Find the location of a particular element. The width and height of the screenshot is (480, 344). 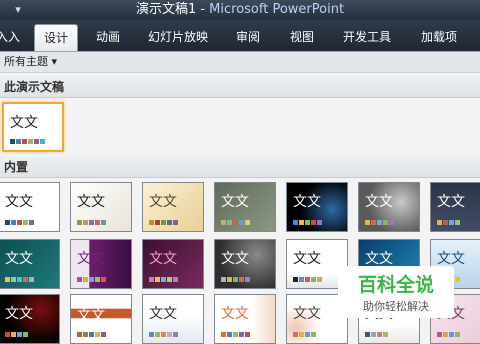

tab-design: 设计 is located at coordinates (56, 37).